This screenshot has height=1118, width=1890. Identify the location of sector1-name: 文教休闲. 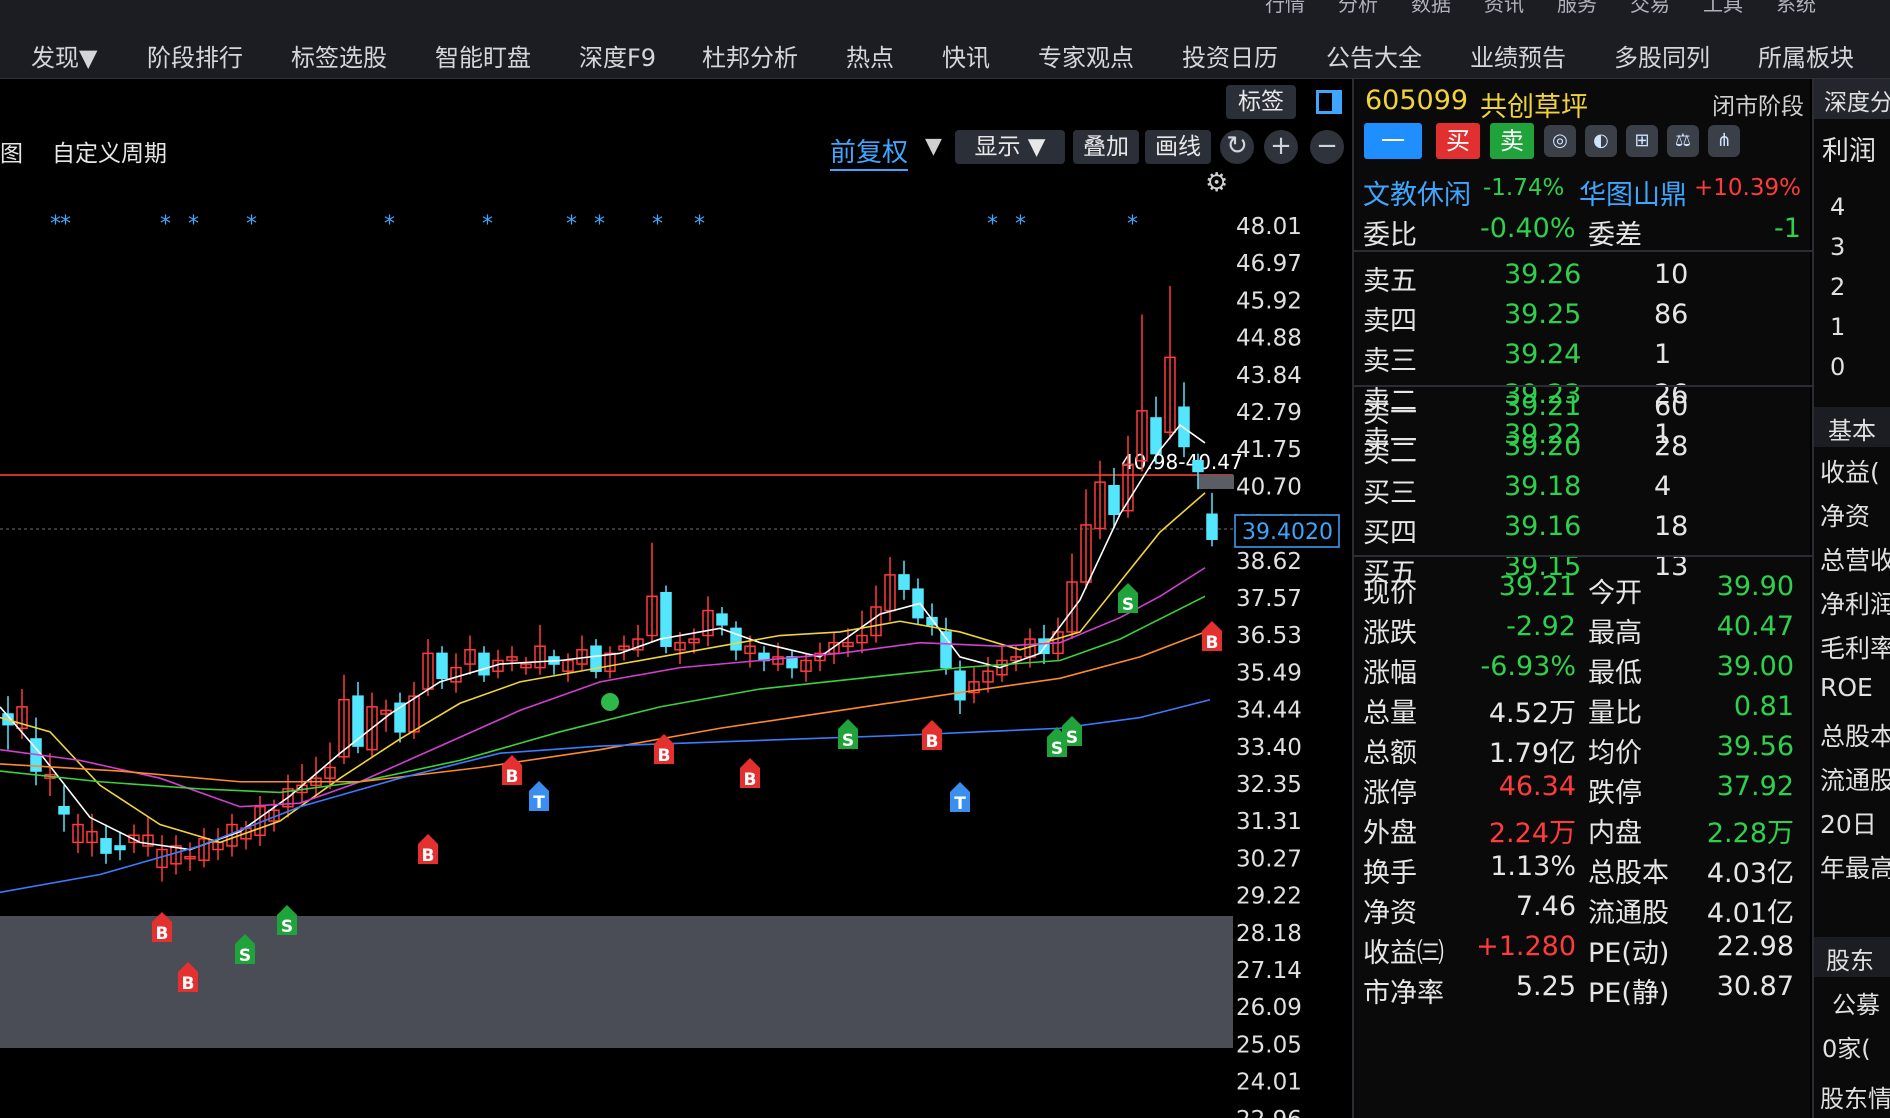
(1417, 192).